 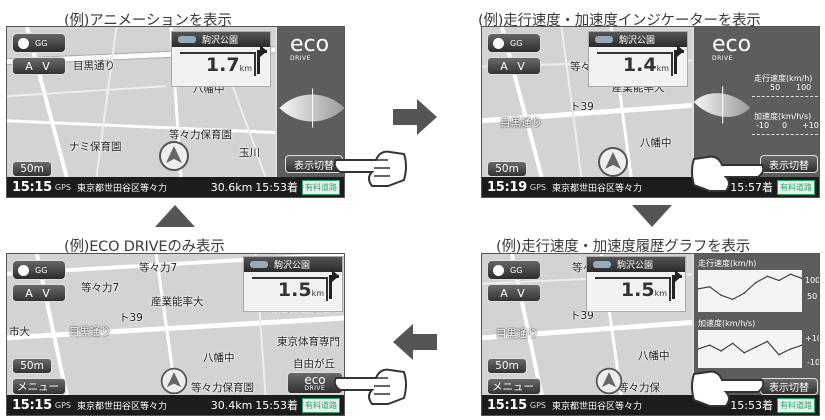 I want to click on eco-leaf-icon, so click(x=311, y=108).